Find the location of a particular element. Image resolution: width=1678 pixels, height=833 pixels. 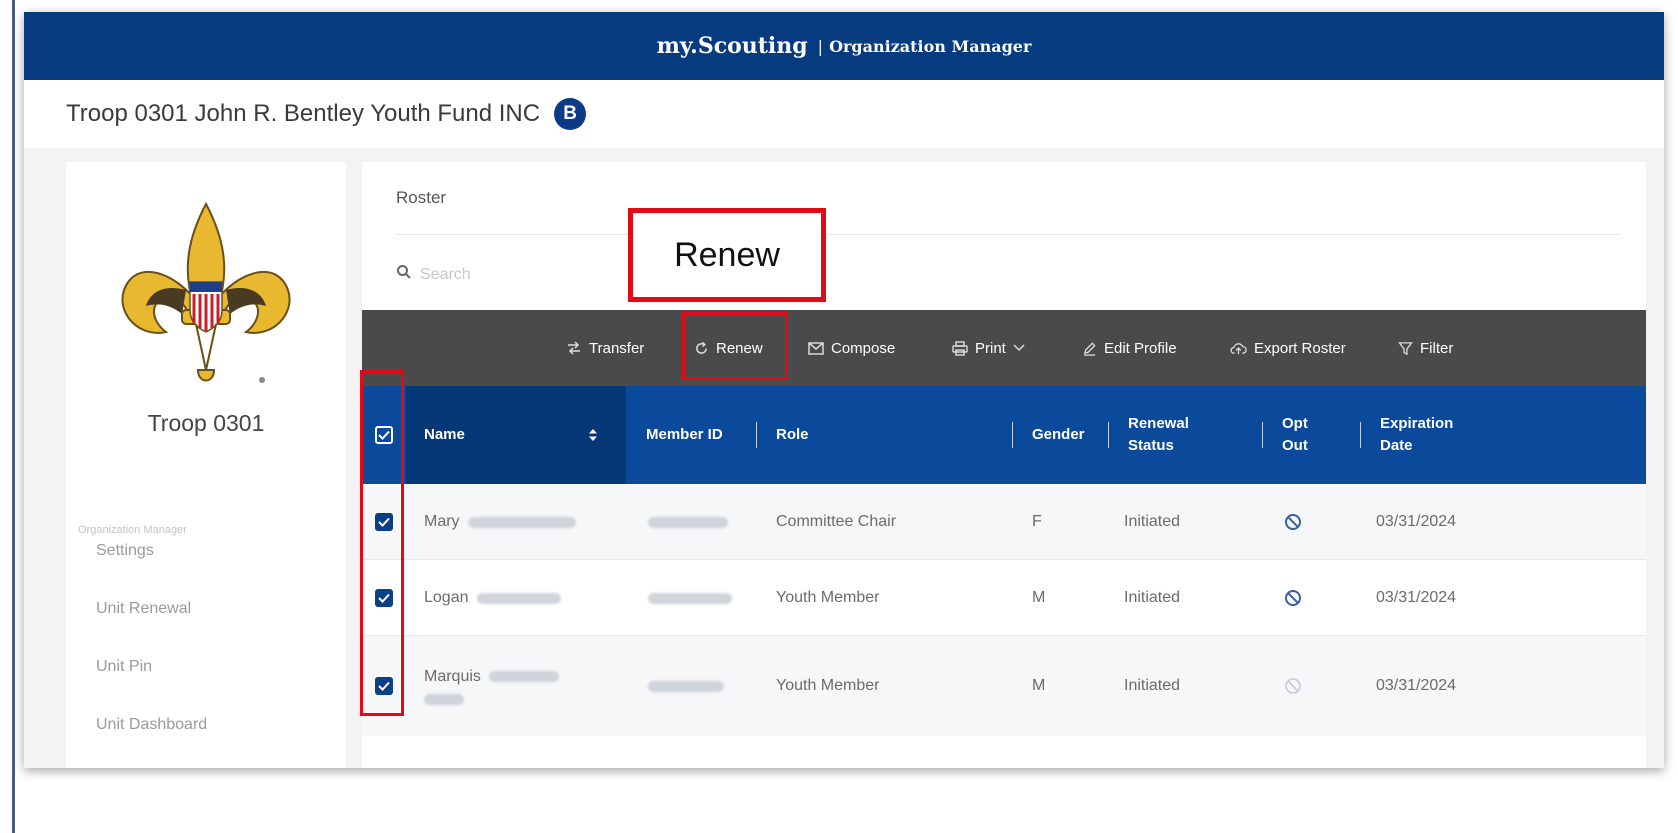

filter-label: Filter is located at coordinates (1437, 348).